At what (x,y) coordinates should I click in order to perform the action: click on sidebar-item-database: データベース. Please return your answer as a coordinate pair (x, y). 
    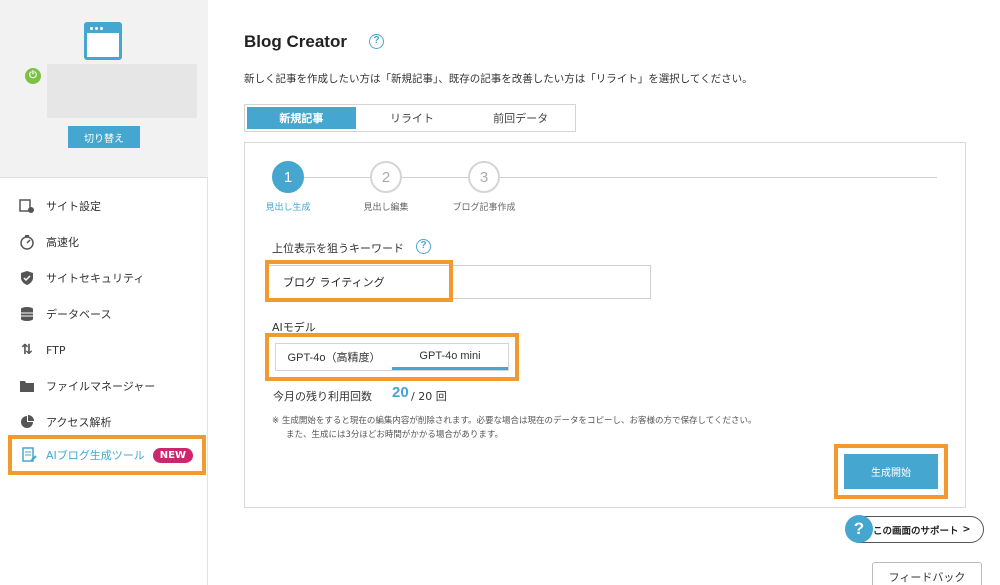
    Looking at the image, I should click on (104, 314).